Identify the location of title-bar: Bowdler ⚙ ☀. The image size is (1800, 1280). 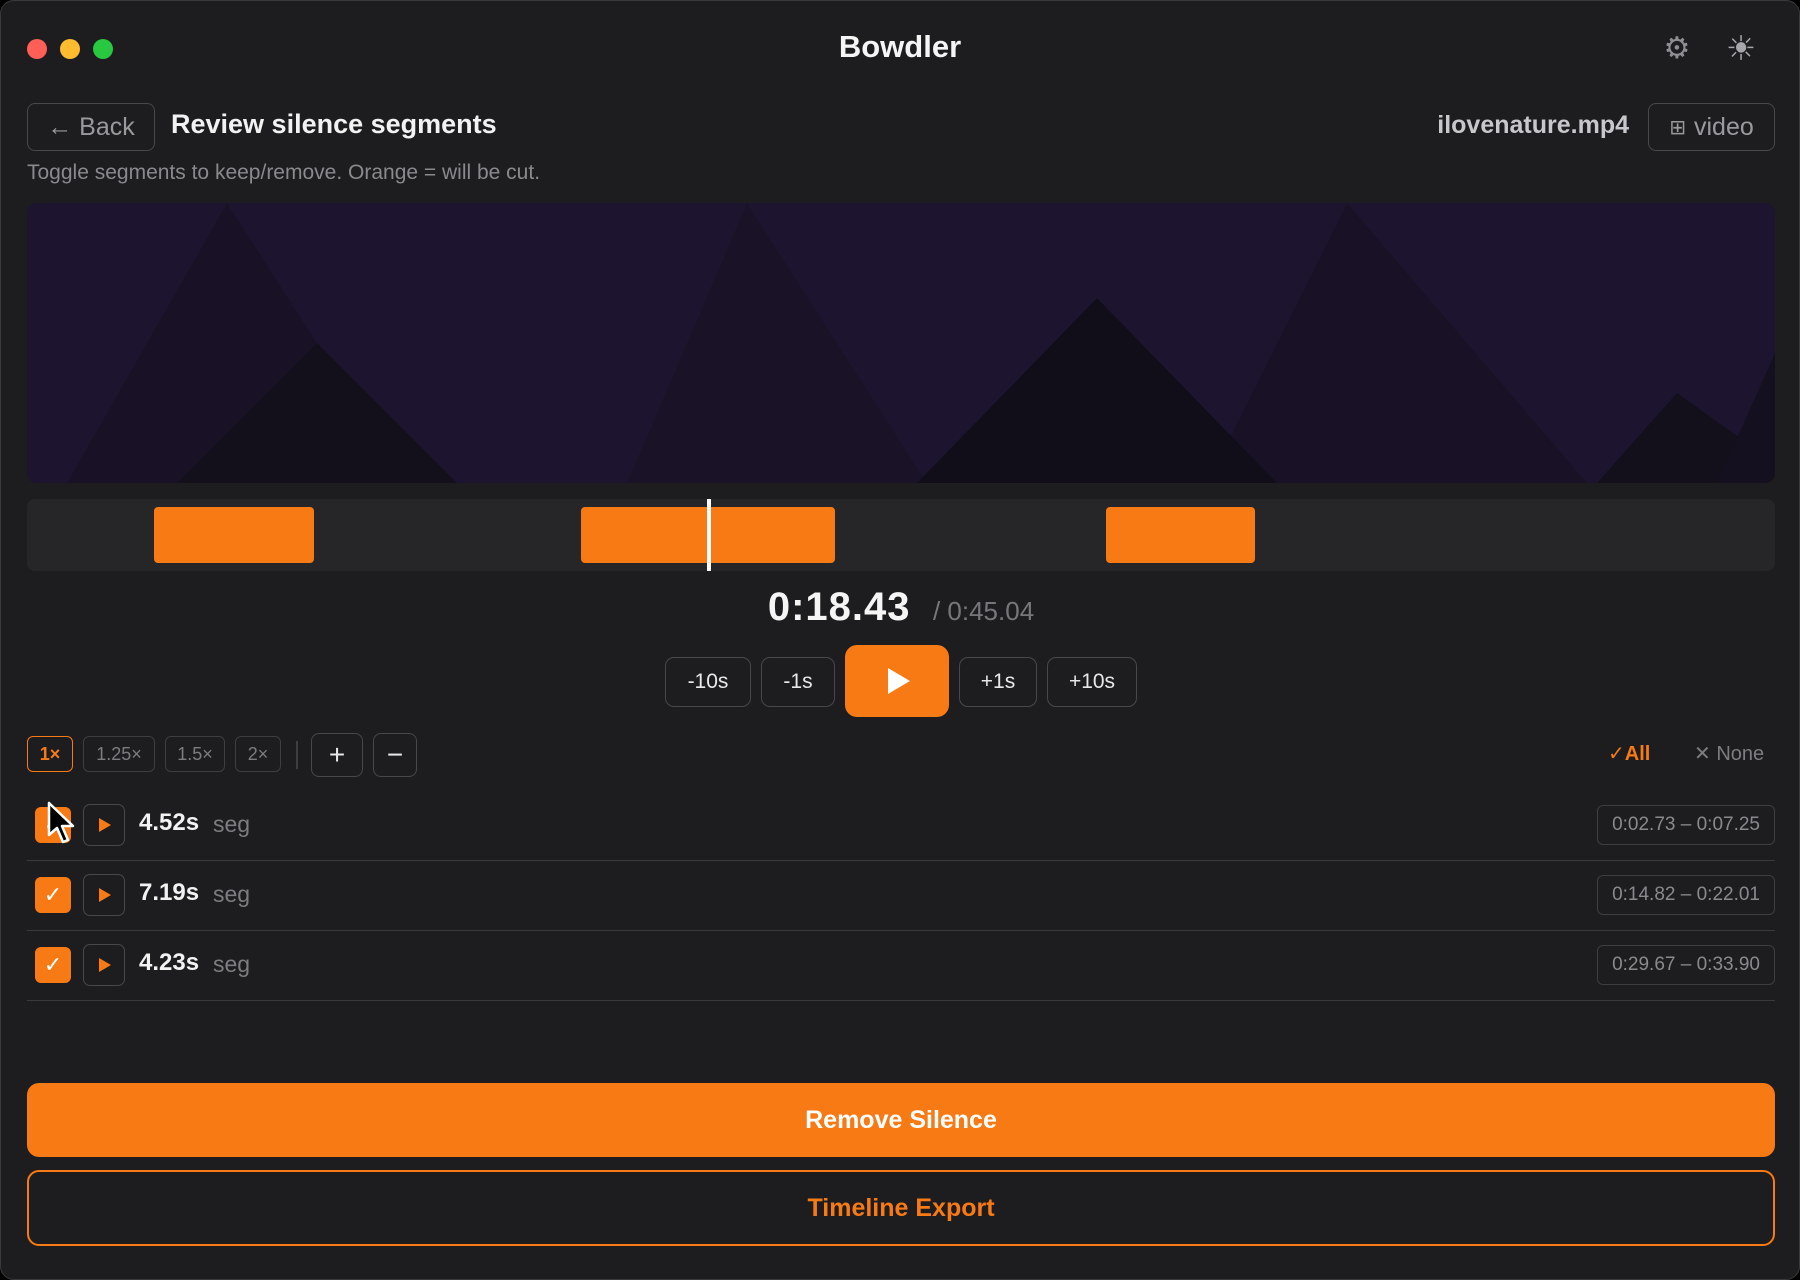
(900, 49).